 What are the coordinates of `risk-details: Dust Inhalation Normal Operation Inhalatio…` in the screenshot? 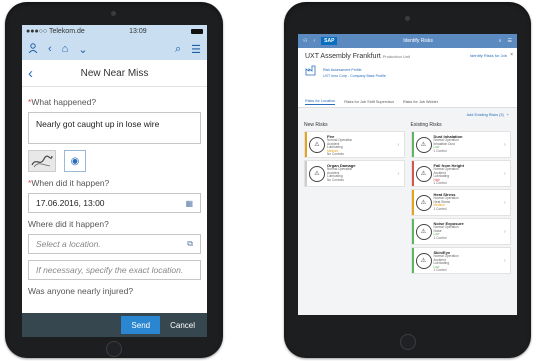 It's located at (469, 144).